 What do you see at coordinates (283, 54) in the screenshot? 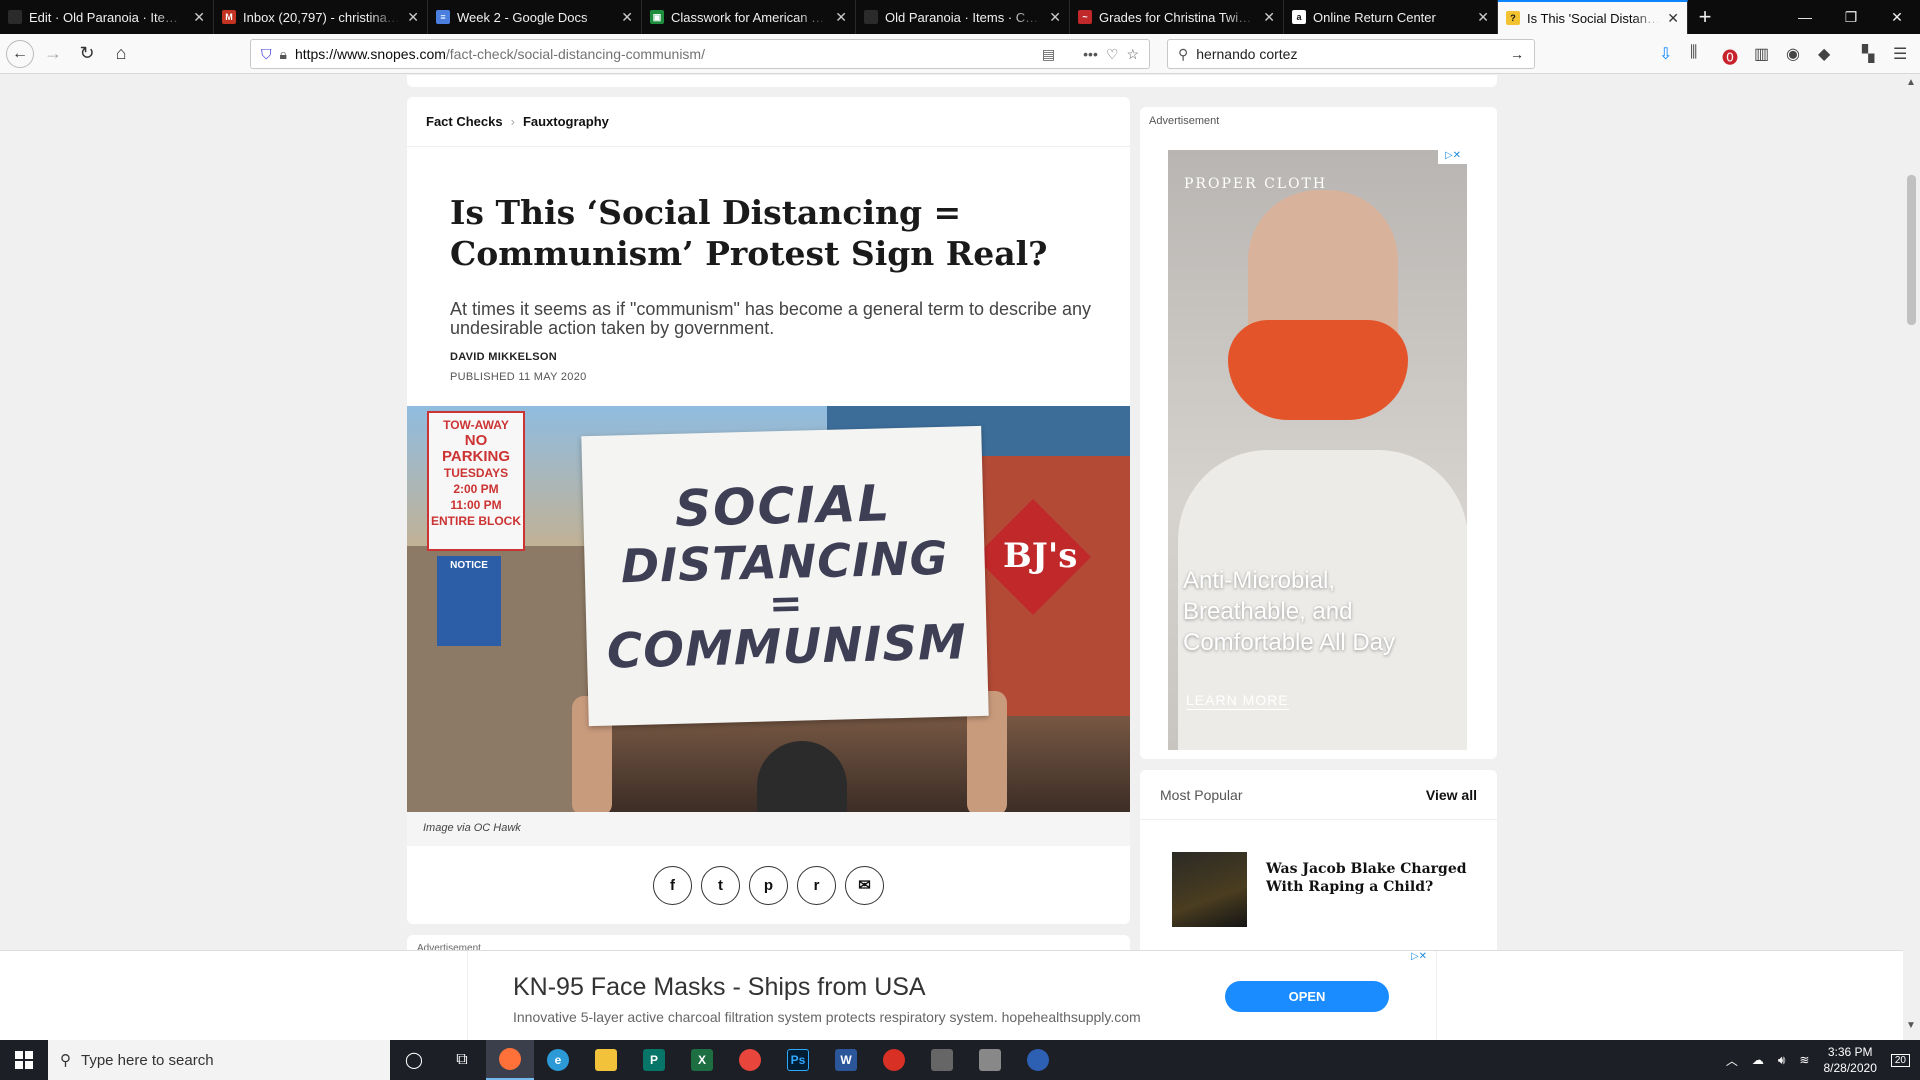
I see `lock-icon: 🔒︎` at bounding box center [283, 54].